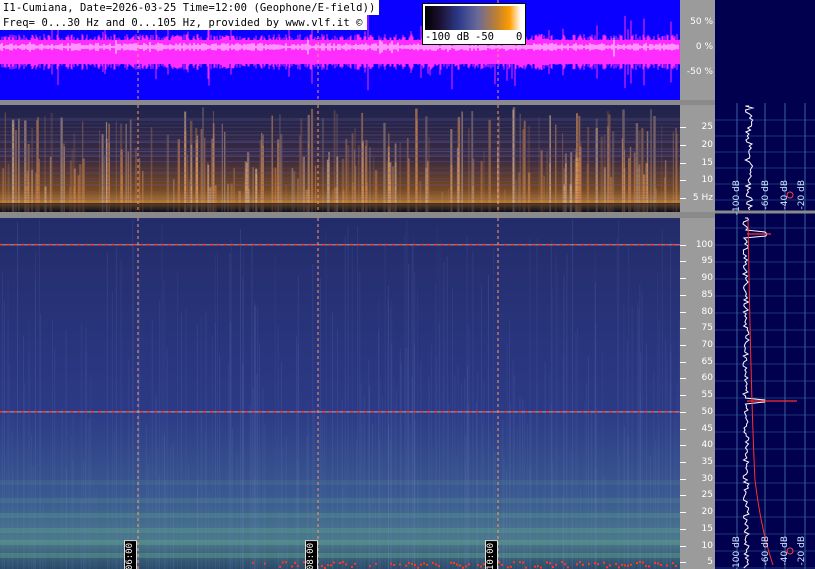 The height and width of the screenshot is (569, 815). I want to click on colorbar-label-mid: -50, so click(484, 37).